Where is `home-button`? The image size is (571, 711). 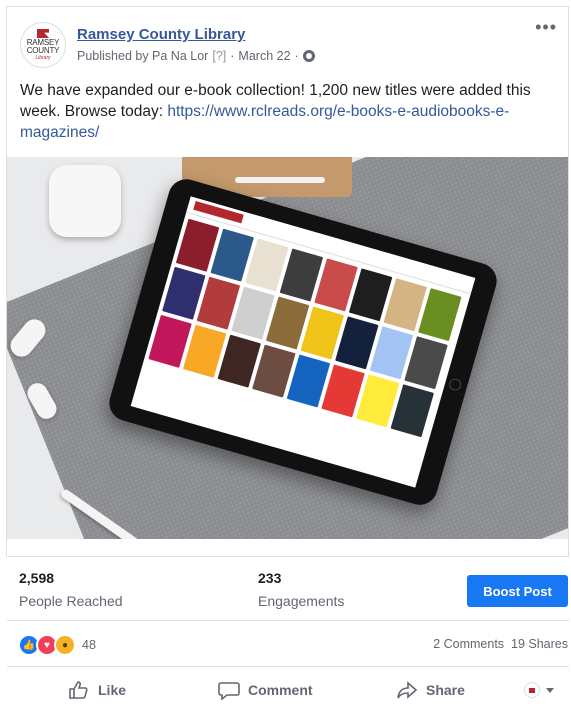
home-button is located at coordinates (455, 385).